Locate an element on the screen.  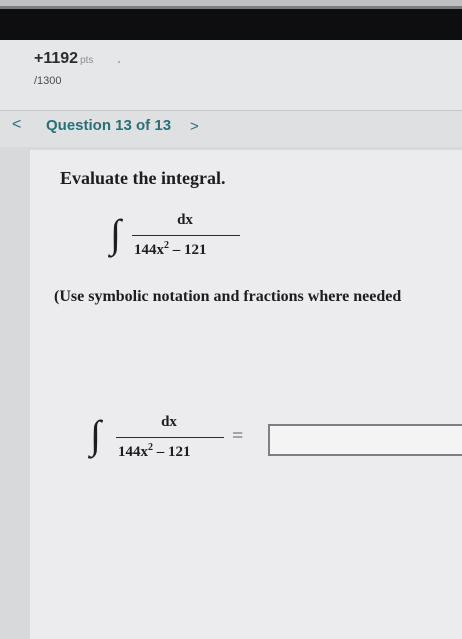
answer-numerator: dx is located at coordinates (169, 422).